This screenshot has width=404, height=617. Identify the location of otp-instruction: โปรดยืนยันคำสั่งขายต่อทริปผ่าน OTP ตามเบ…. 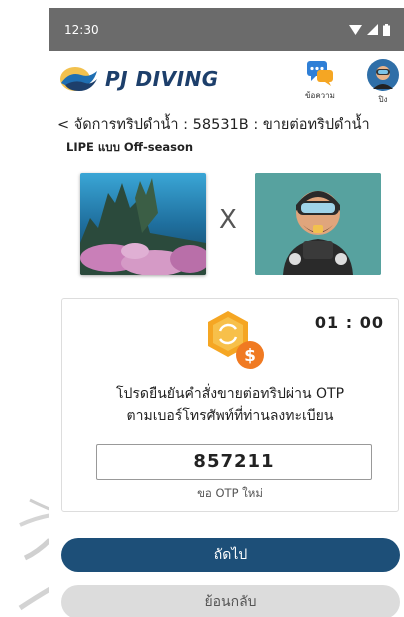
(230, 405).